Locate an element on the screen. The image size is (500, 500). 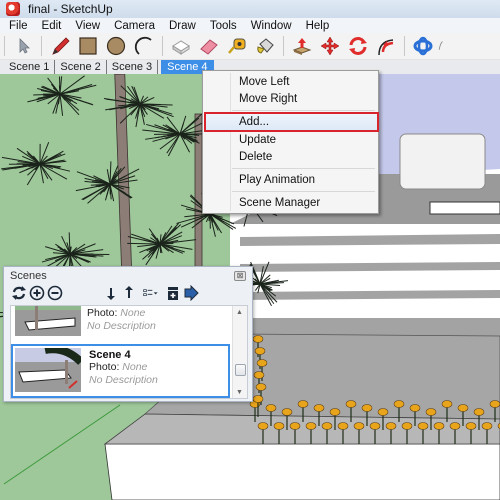
push-pull-icon is located at coordinates (302, 46).